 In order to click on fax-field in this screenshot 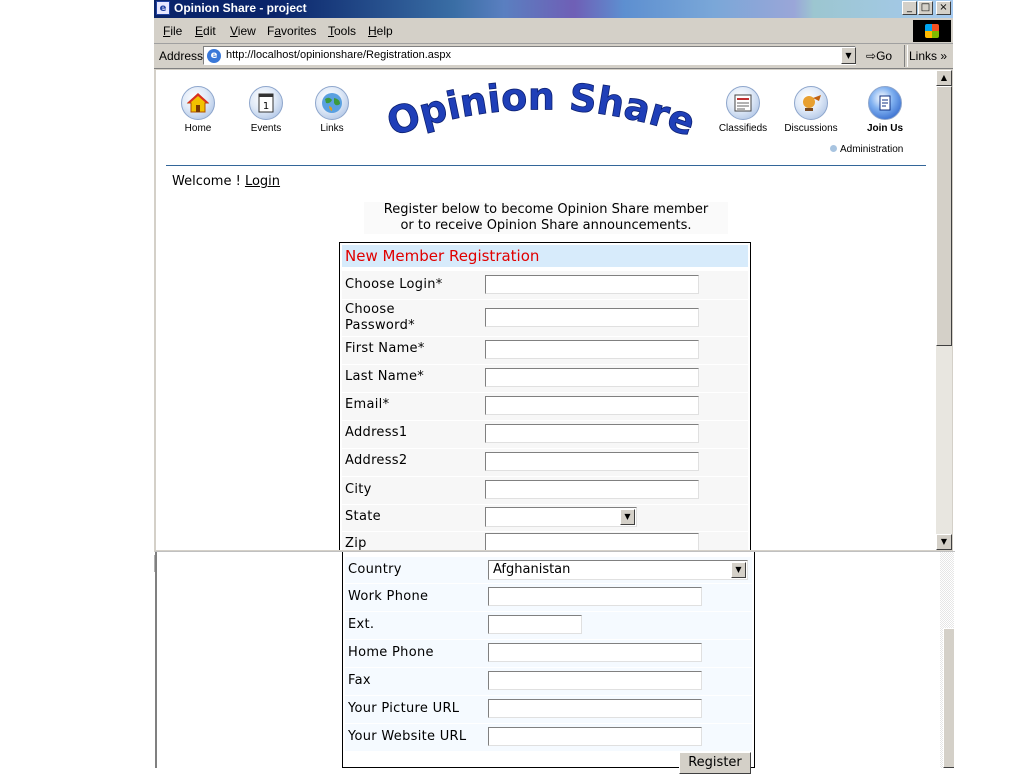, I will do `click(595, 680)`.